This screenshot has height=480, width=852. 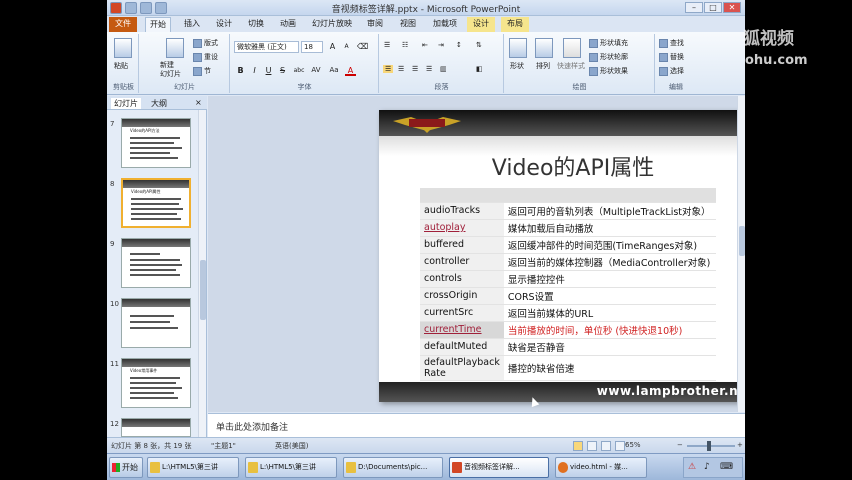 I want to click on network-icon: ⚠, so click(x=692, y=467).